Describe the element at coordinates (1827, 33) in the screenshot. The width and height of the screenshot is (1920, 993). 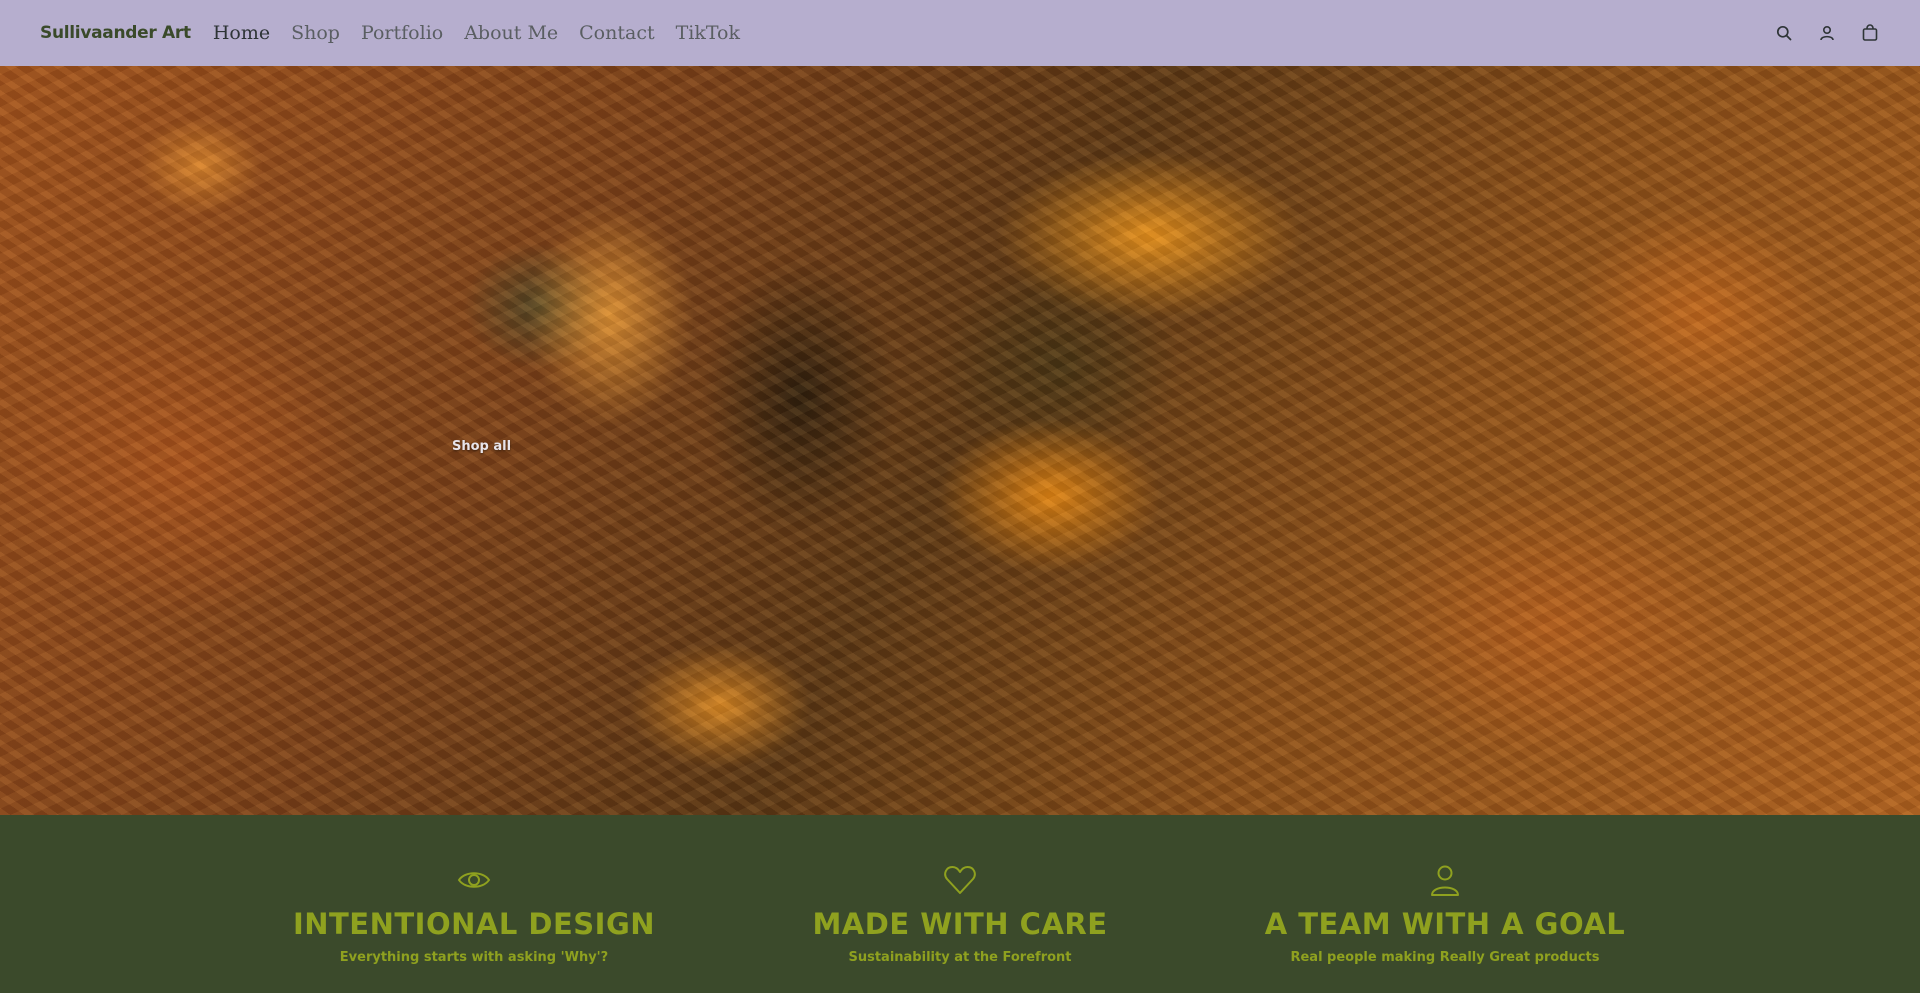
I see `account-icon` at that location.